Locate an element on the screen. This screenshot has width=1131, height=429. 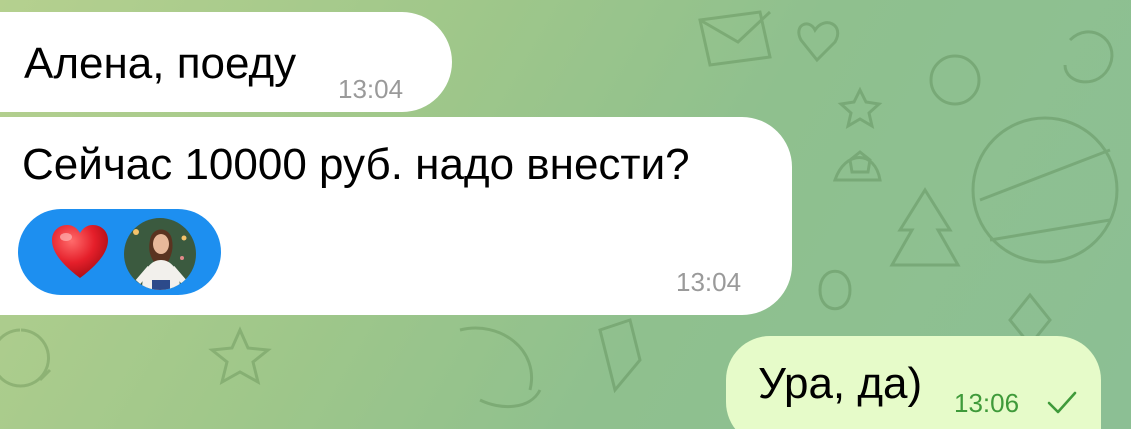
heart-icon is located at coordinates (80, 251).